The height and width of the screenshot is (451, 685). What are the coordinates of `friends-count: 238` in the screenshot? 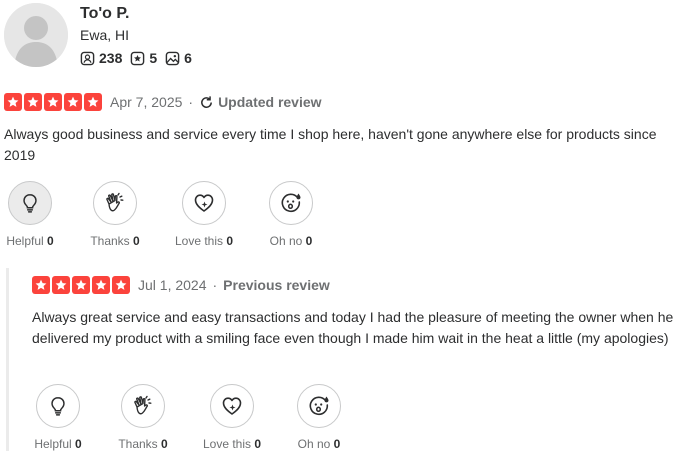 It's located at (111, 58).